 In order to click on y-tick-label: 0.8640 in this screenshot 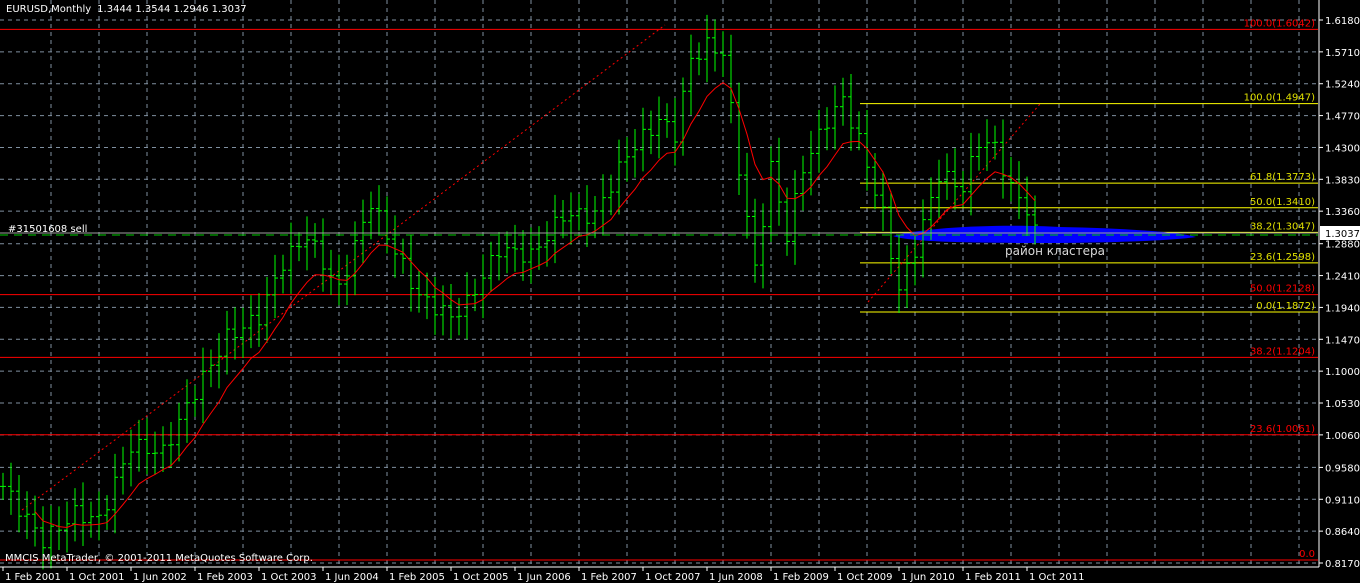, I will do `click(1342, 532)`.